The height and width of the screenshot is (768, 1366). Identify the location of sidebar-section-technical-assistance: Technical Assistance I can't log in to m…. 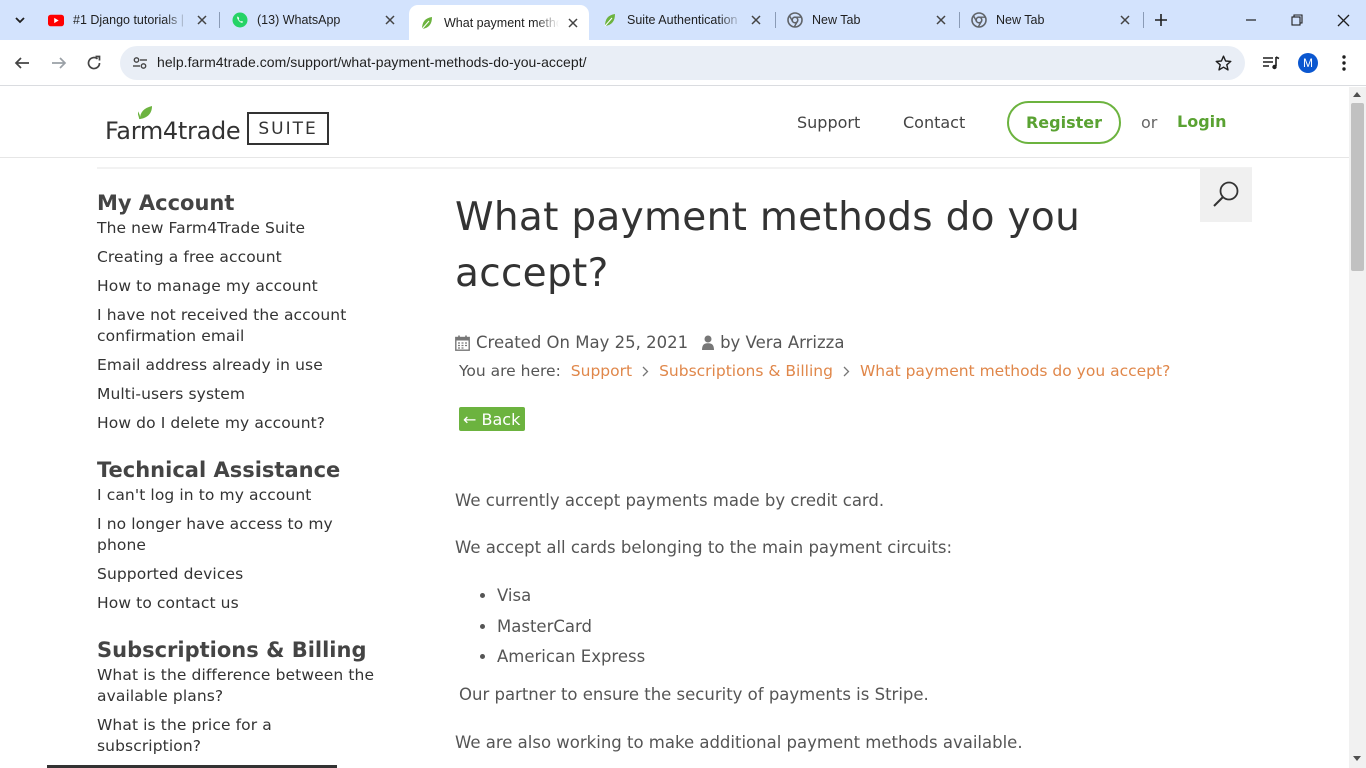
(247, 535).